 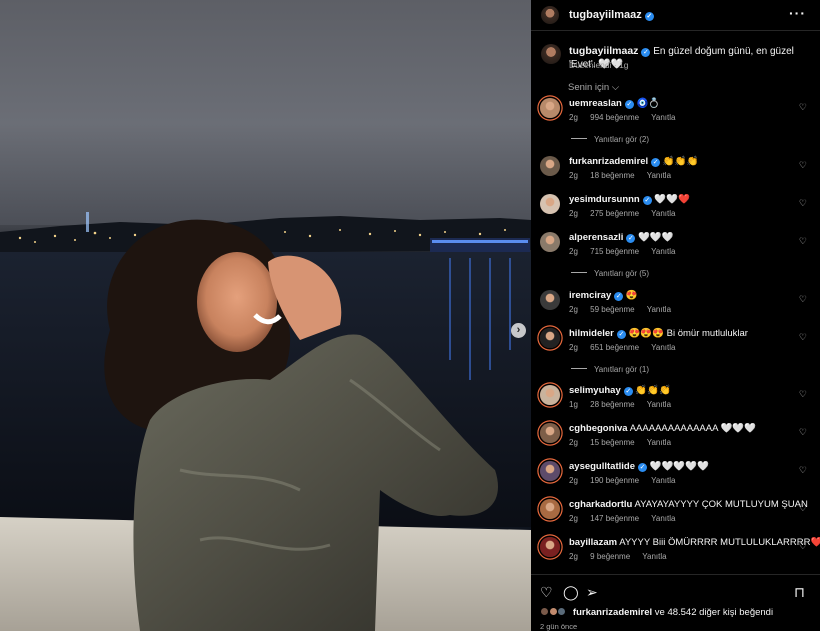 What do you see at coordinates (610, 273) in the screenshot?
I see `view-replies-button: Yanıtları gör (5)` at bounding box center [610, 273].